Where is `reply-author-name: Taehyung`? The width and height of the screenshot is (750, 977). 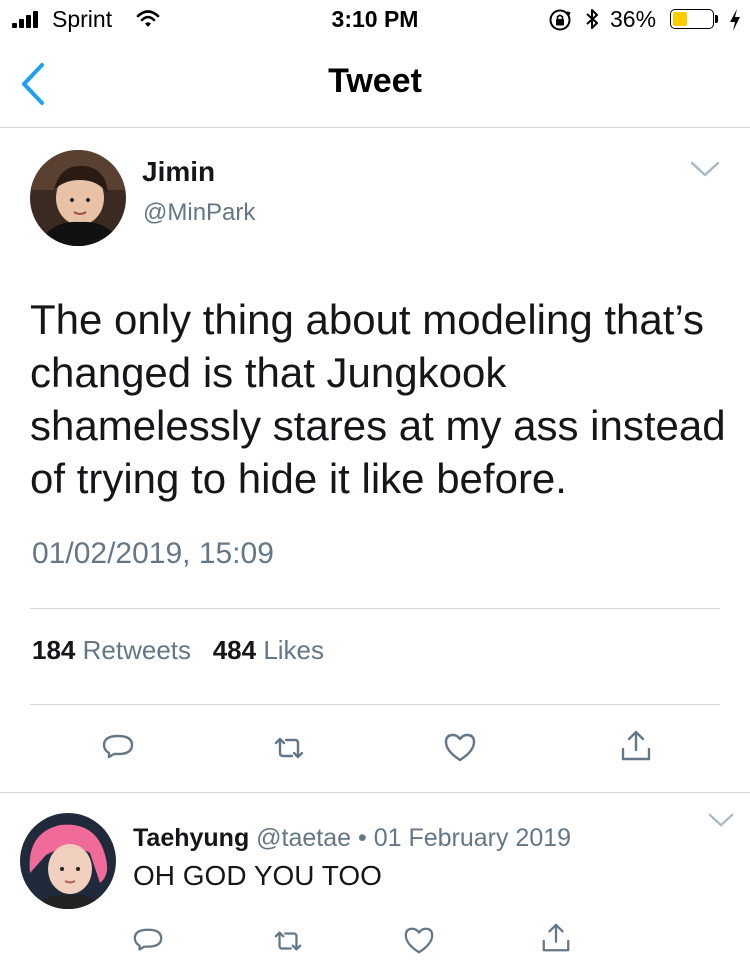 reply-author-name: Taehyung is located at coordinates (191, 838).